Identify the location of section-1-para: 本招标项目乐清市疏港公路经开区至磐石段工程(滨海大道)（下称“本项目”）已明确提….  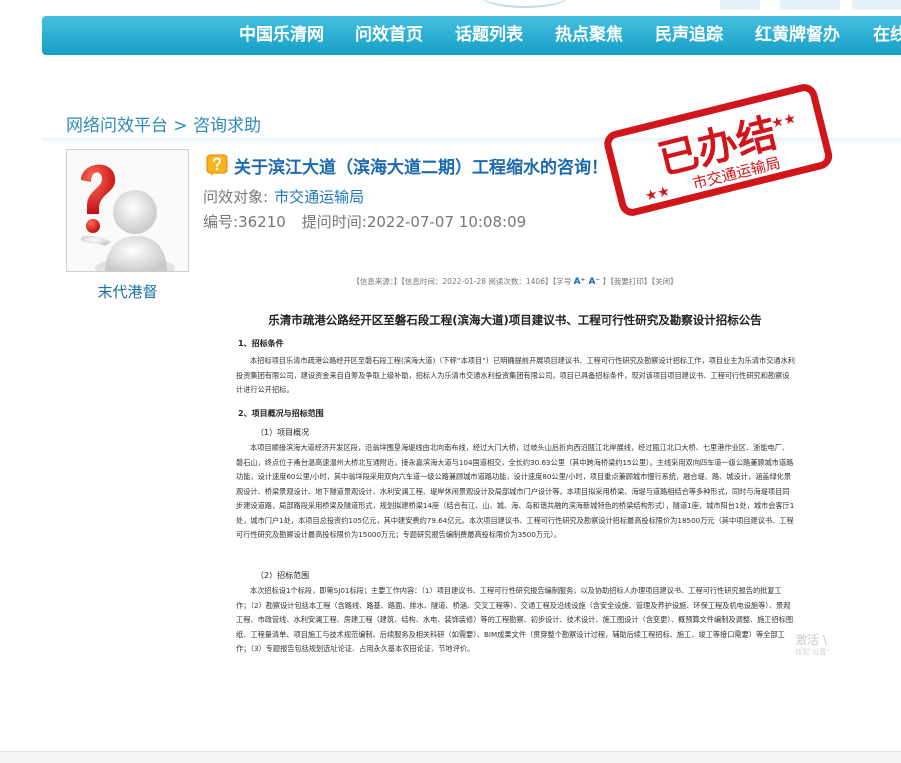
(515, 375).